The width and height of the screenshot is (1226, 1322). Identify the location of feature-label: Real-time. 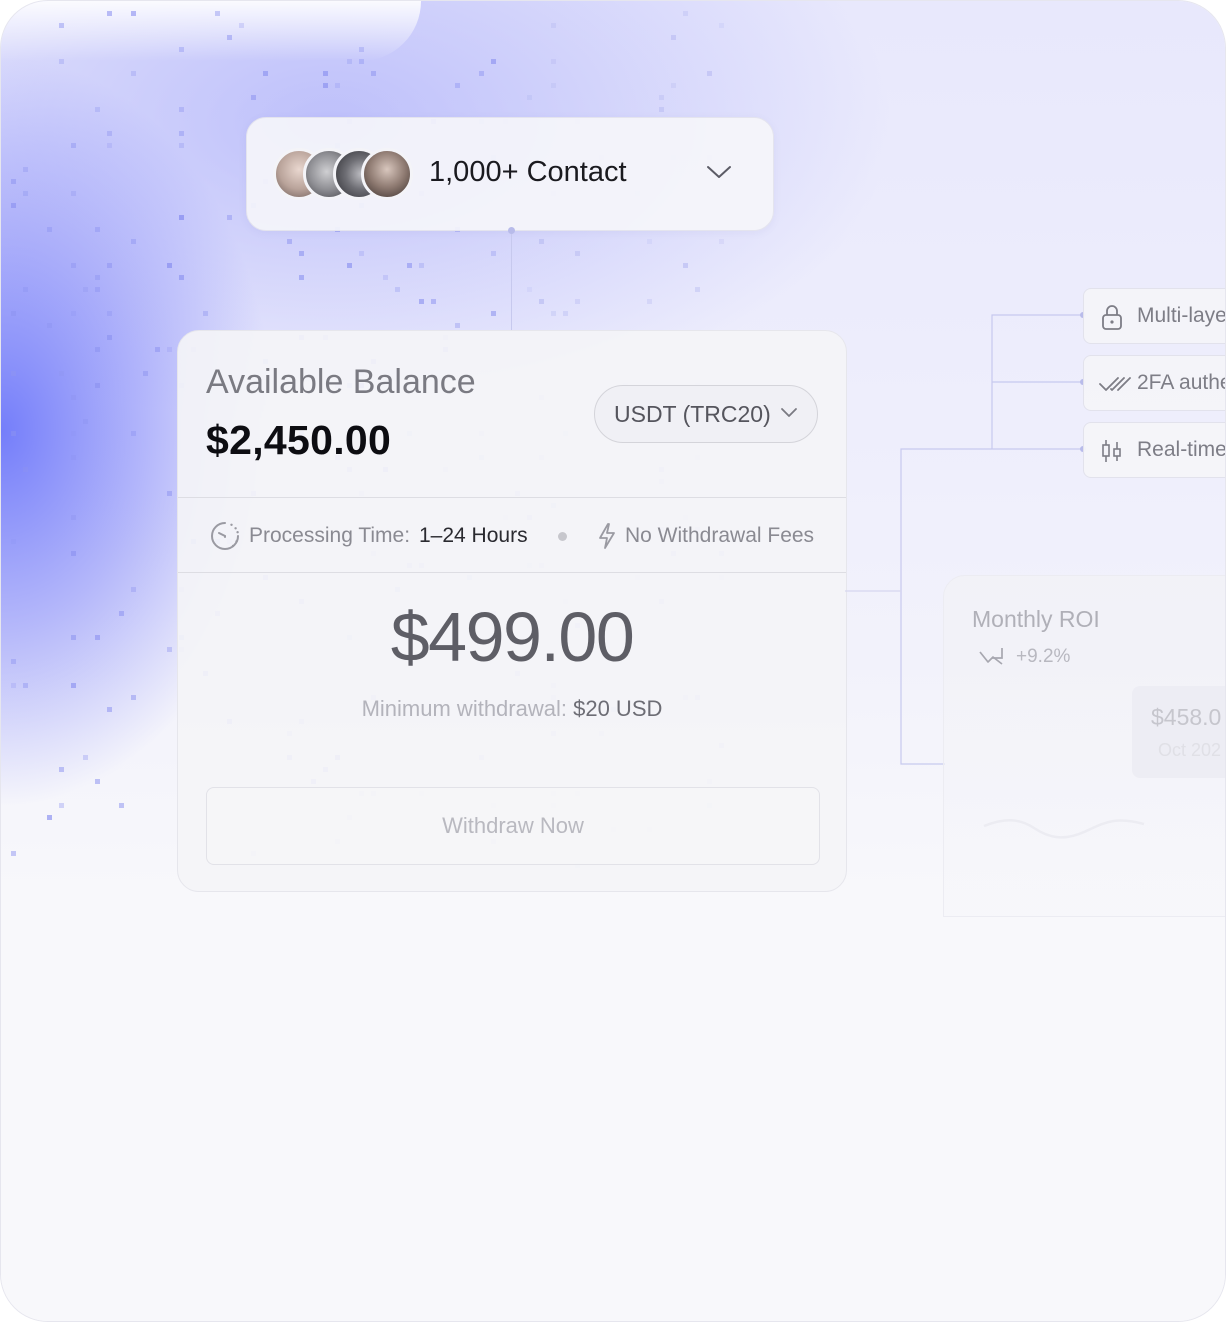
(1181, 449).